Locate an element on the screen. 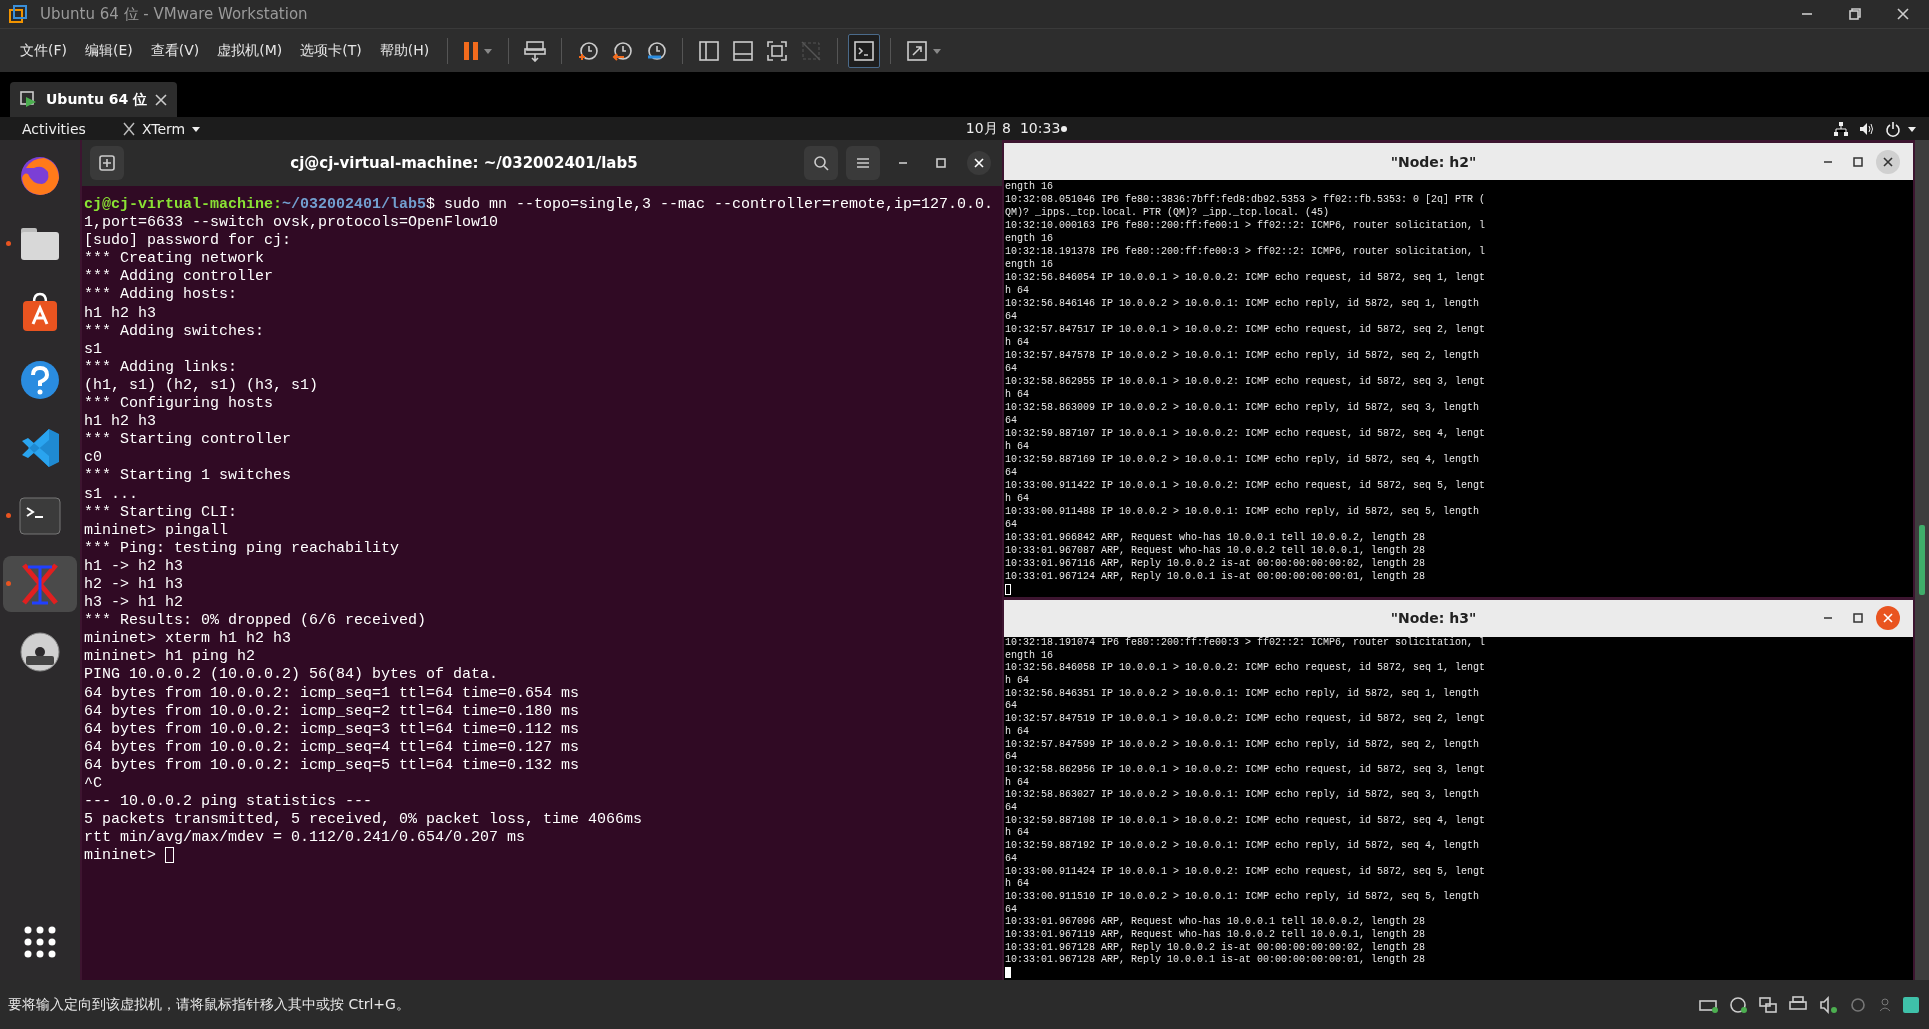 The width and height of the screenshot is (1929, 1029). terminal-line: 5 packets transmitted, 5 received, 0% packet loss, time 4066ms is located at coordinates (363, 820).